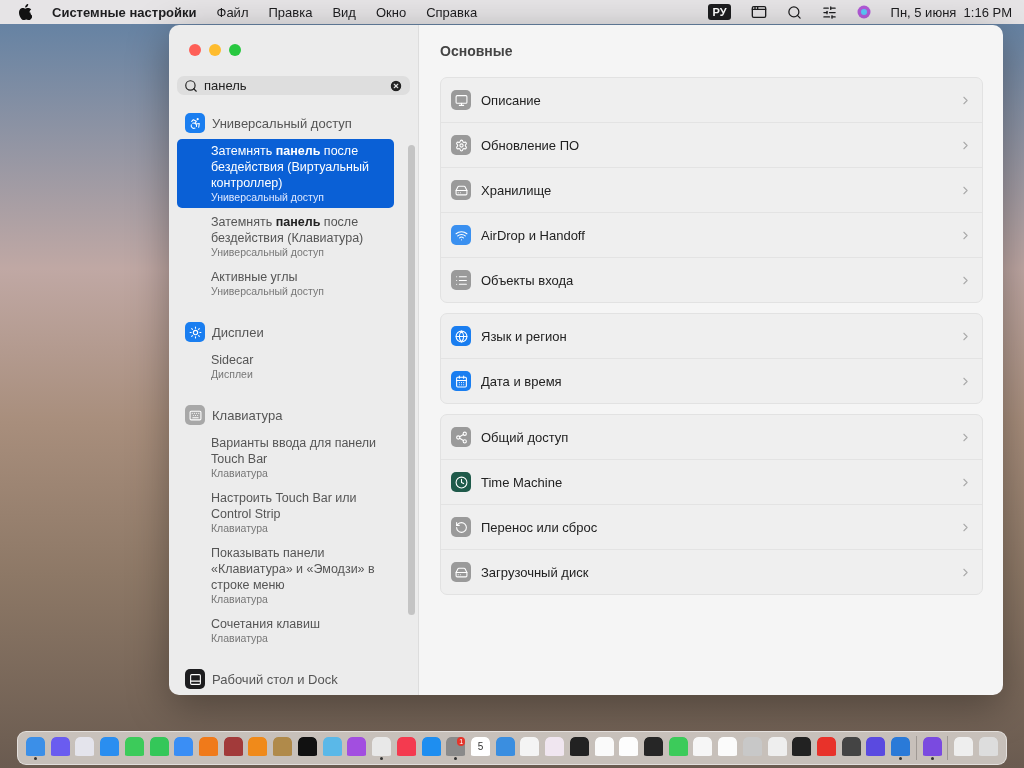  What do you see at coordinates (195, 415) in the screenshot?
I see `keyboard-icon` at bounding box center [195, 415].